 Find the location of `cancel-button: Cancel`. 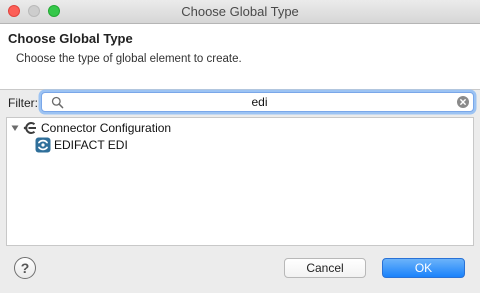

cancel-button: Cancel is located at coordinates (325, 268).